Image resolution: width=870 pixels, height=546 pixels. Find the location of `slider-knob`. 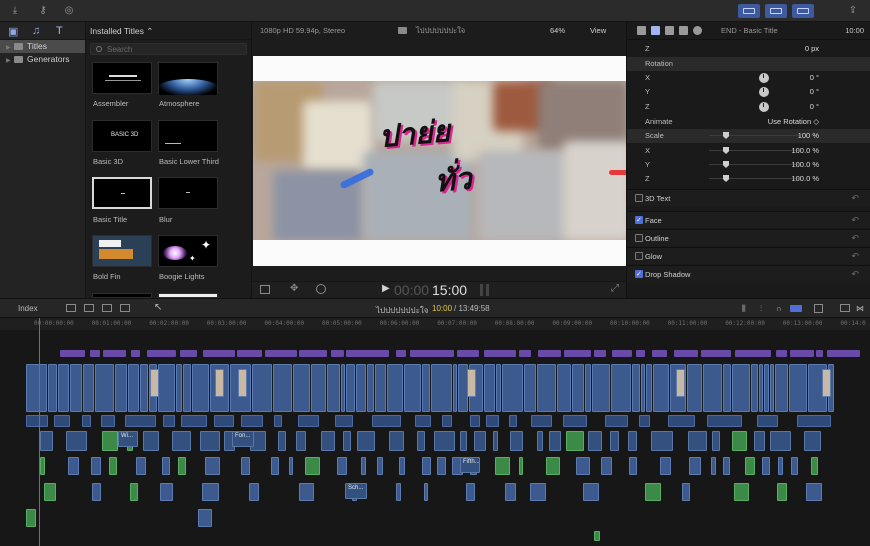

slider-knob is located at coordinates (726, 150).